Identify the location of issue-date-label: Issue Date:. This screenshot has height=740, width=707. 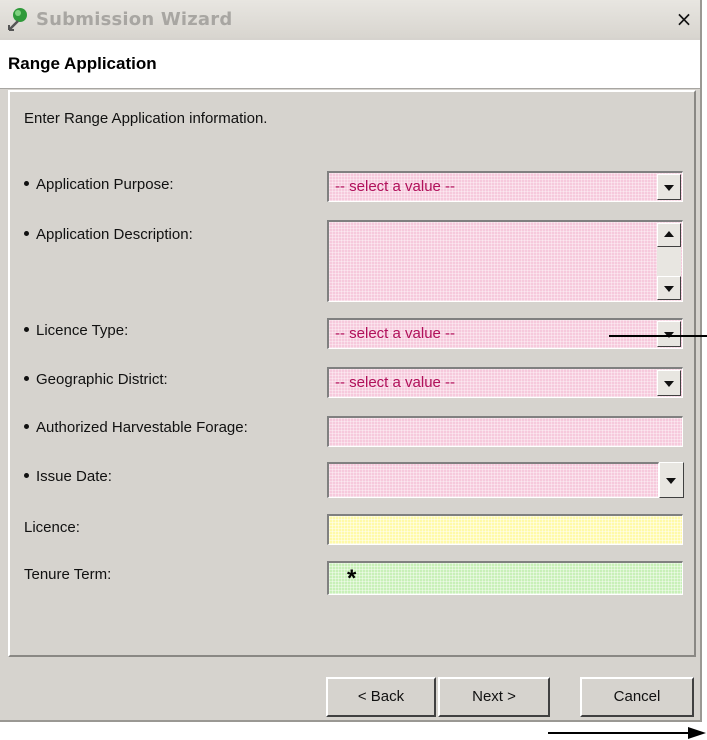
(68, 476).